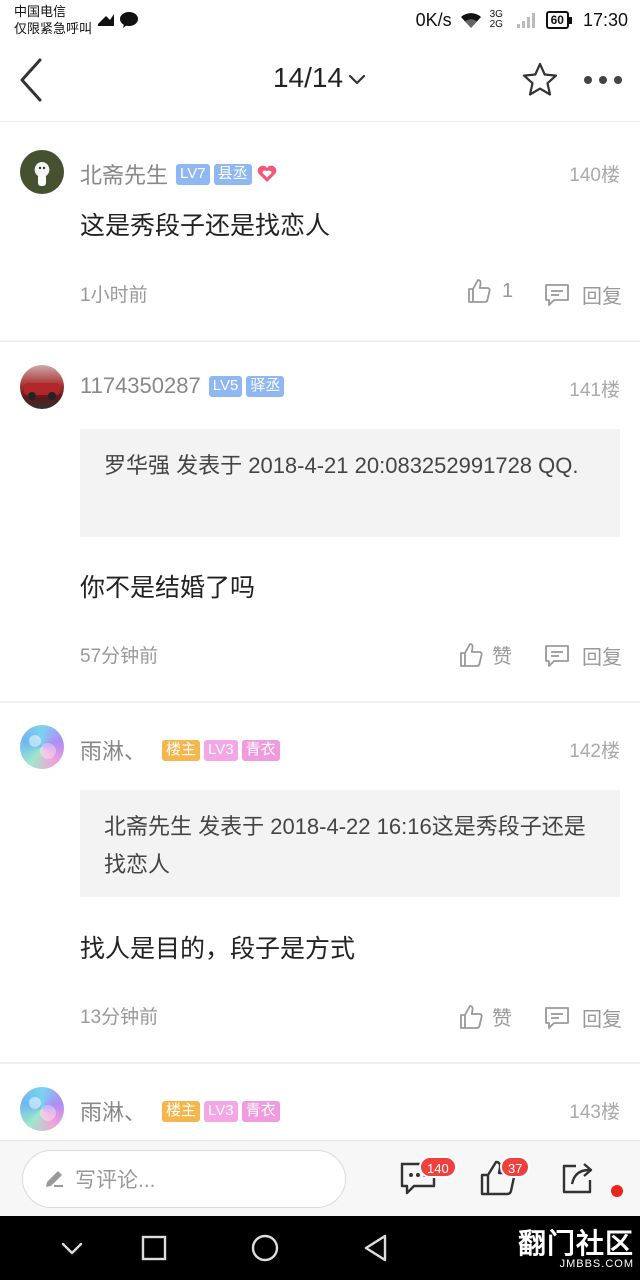  I want to click on floor-number: 142楼, so click(594, 751).